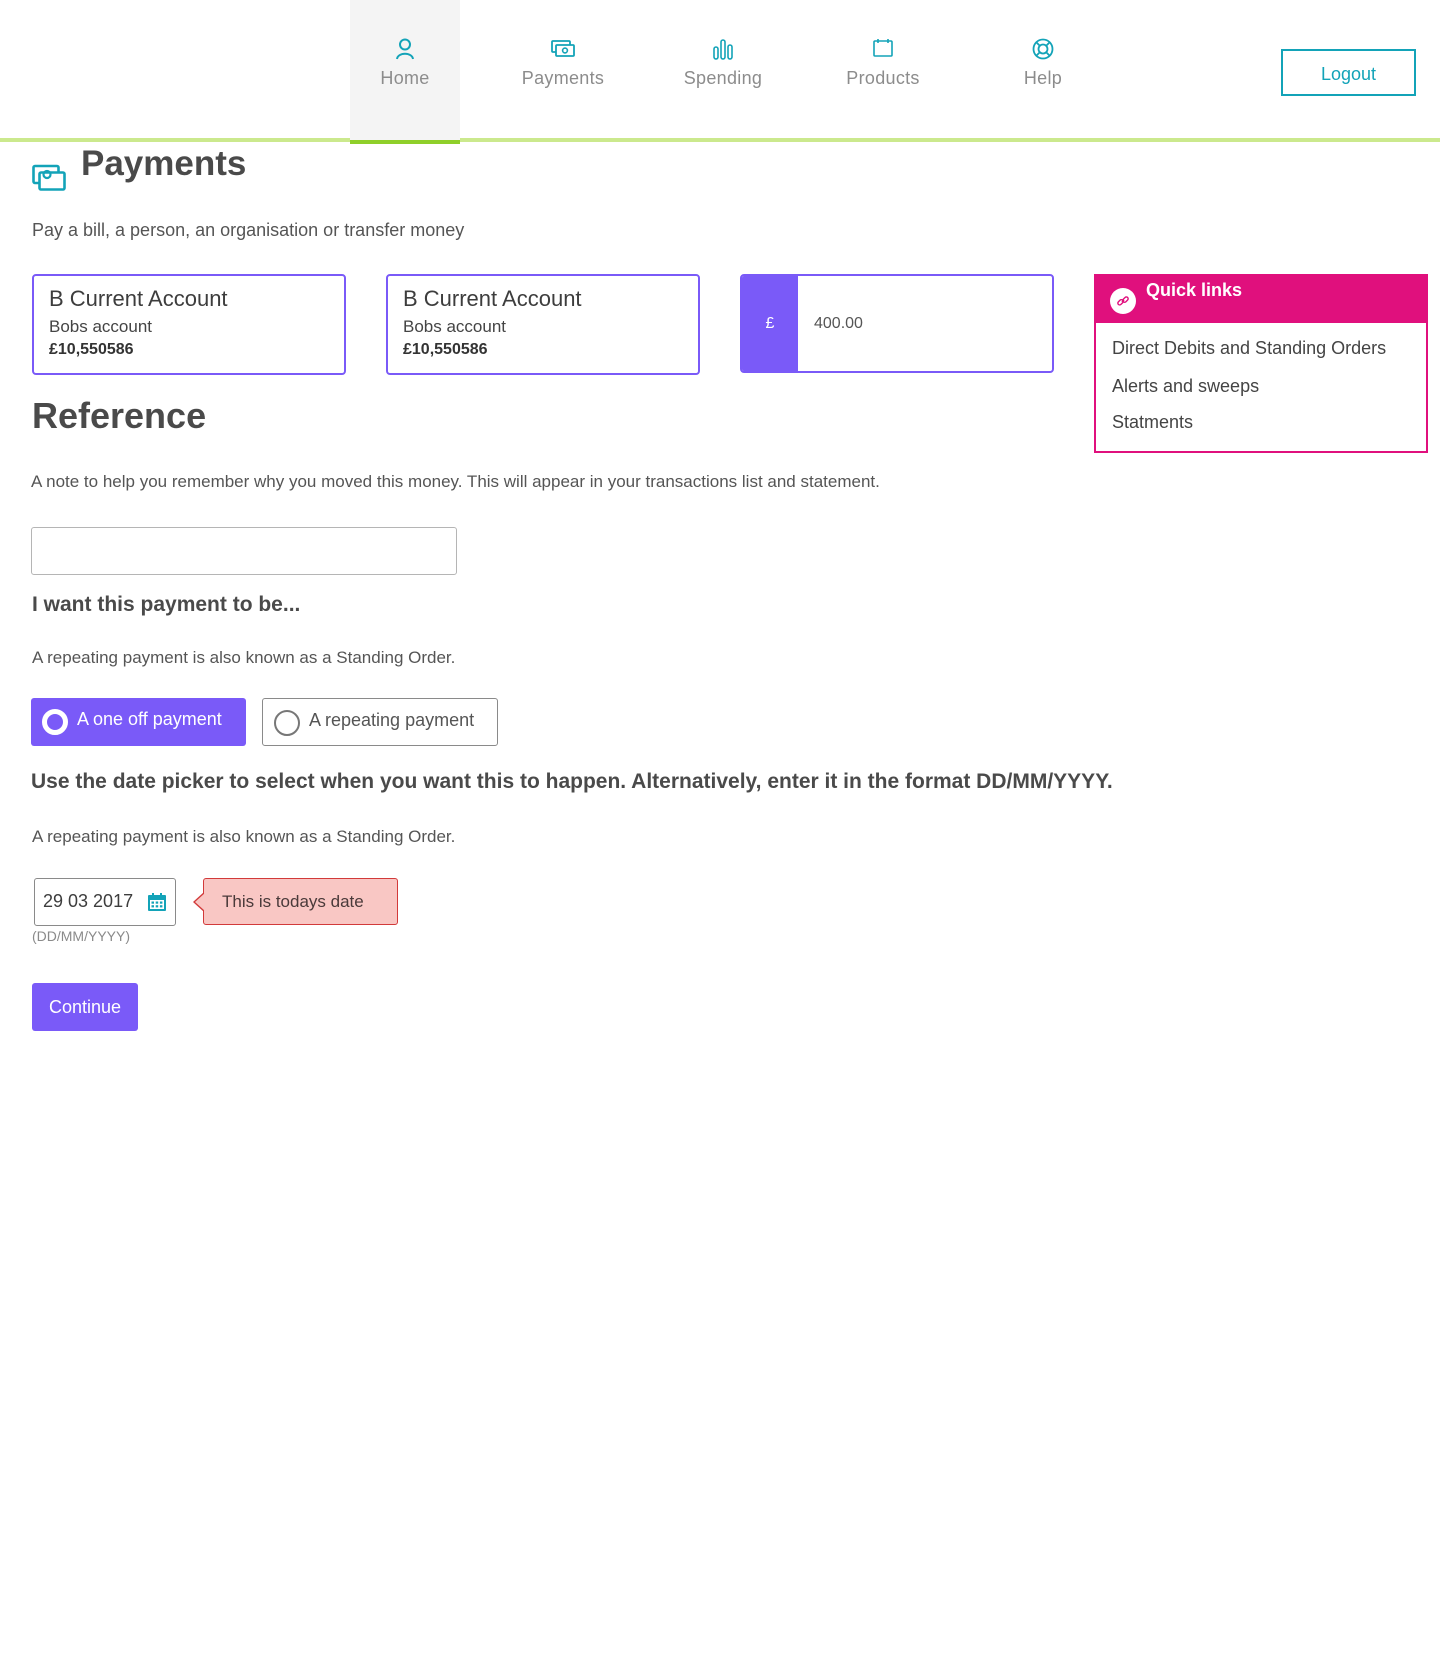  What do you see at coordinates (85, 1007) in the screenshot?
I see `continue-button: Continue` at bounding box center [85, 1007].